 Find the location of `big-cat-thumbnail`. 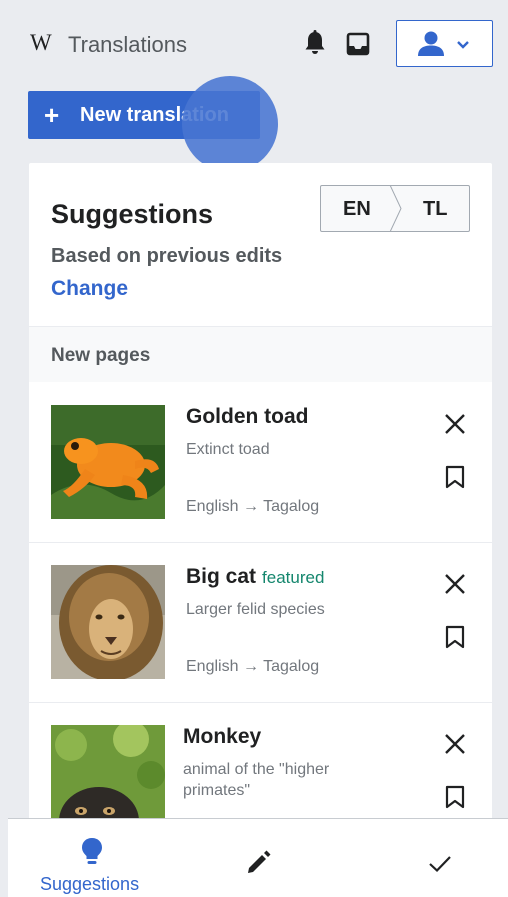

big-cat-thumbnail is located at coordinates (108, 622).